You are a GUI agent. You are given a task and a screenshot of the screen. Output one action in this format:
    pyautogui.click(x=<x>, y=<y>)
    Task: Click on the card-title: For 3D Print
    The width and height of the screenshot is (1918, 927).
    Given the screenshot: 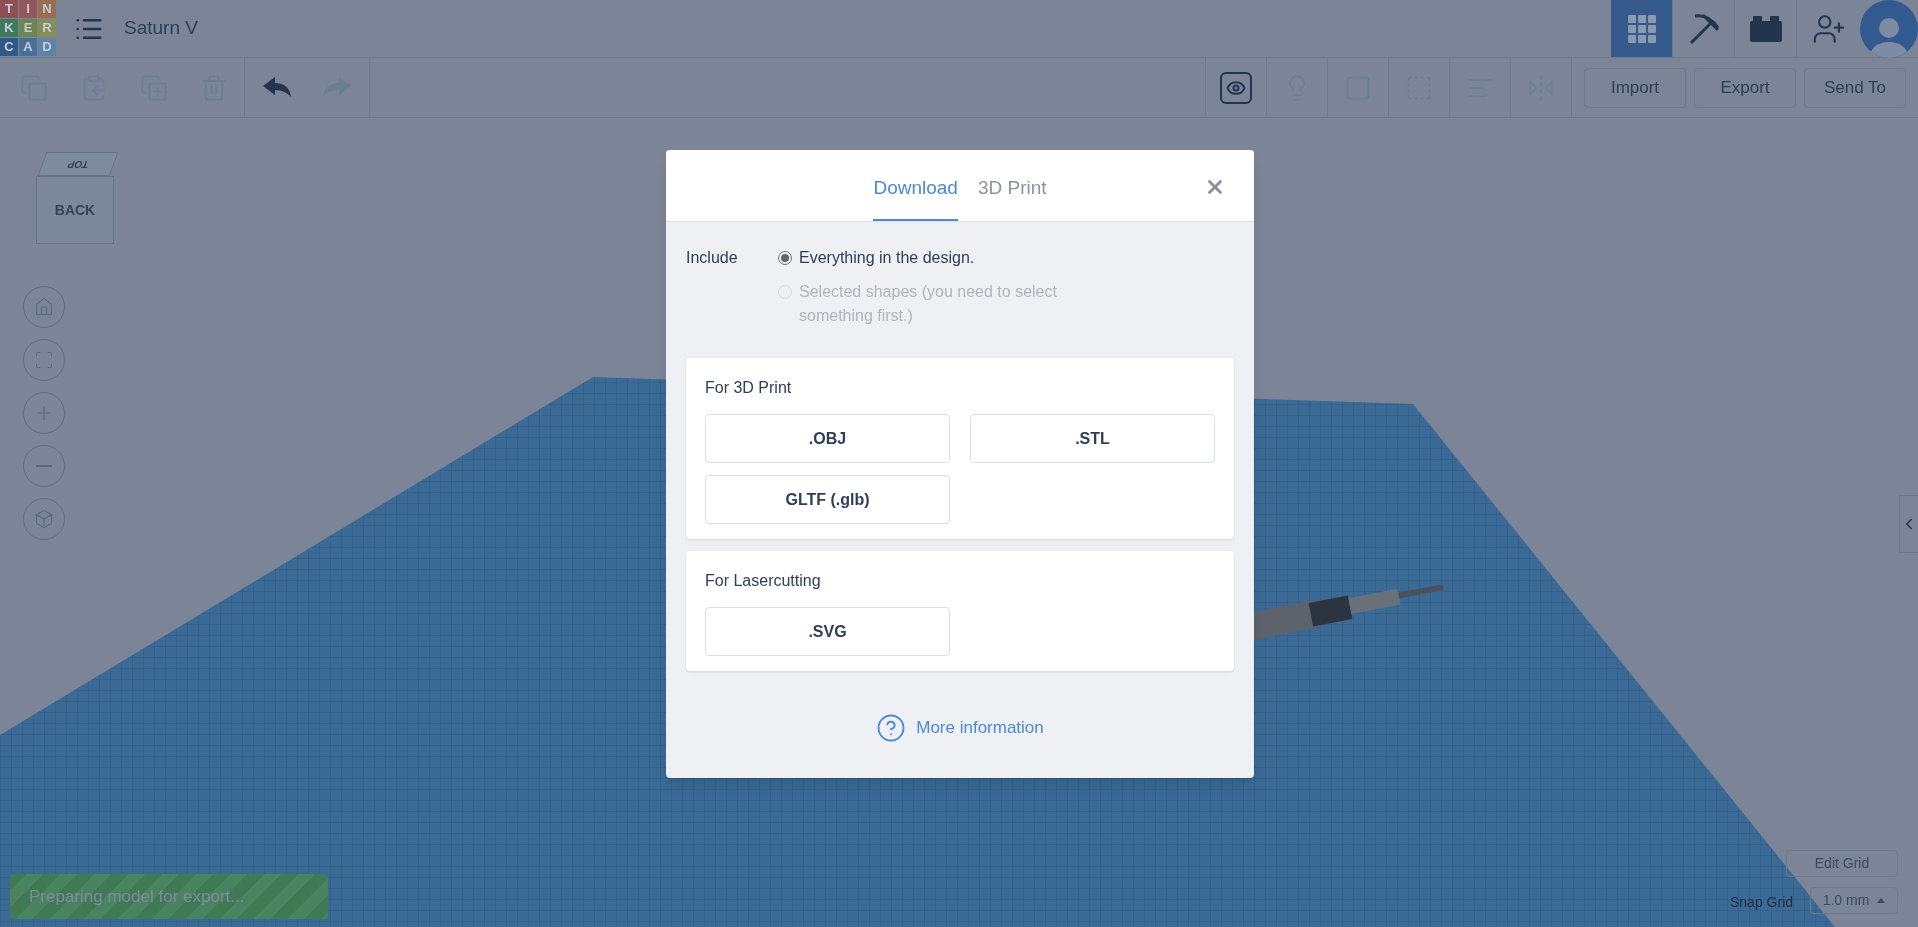 What is the action you would take?
    pyautogui.click(x=749, y=388)
    